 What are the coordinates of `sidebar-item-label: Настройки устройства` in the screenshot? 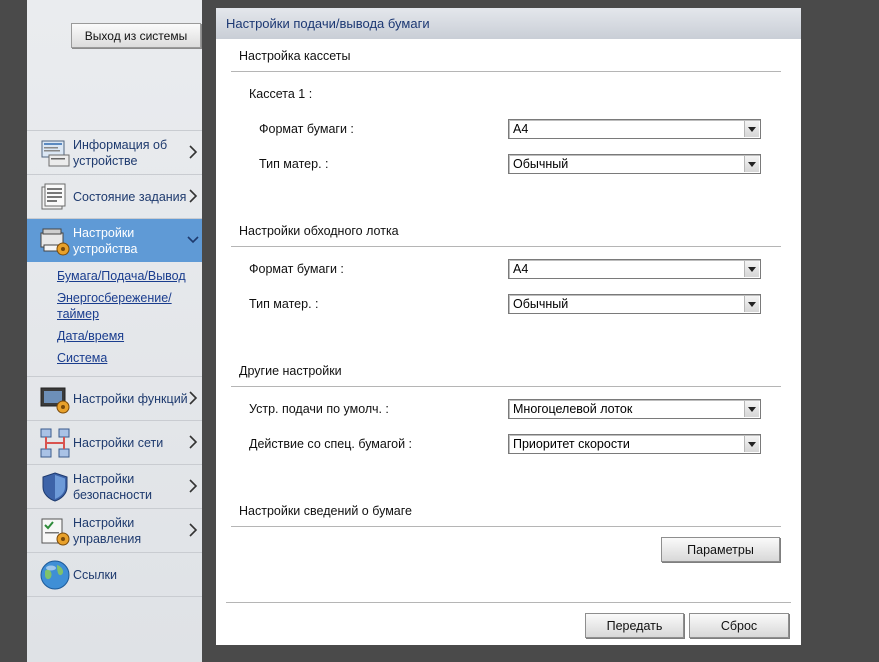 It's located at (105, 240).